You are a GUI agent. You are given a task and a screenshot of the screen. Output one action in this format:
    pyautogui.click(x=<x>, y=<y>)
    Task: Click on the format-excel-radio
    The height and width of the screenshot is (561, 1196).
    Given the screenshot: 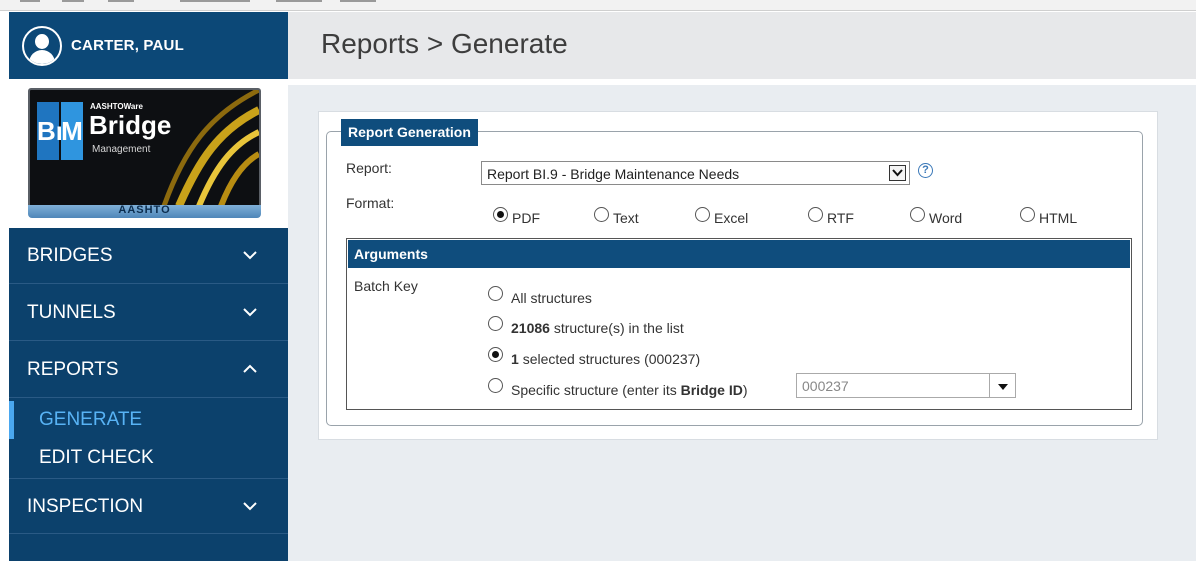 What is the action you would take?
    pyautogui.click(x=702, y=214)
    